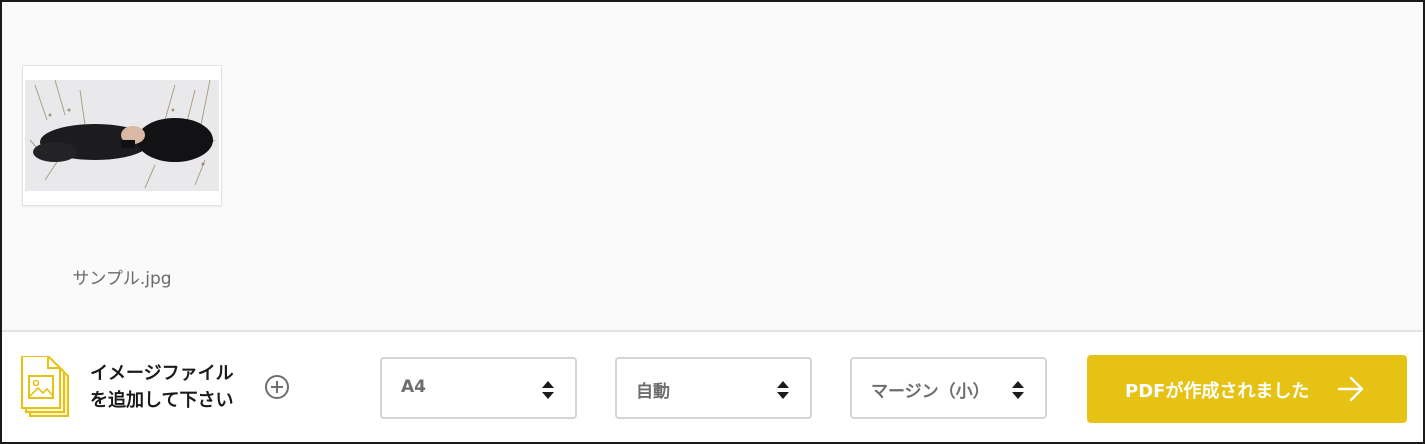 The height and width of the screenshot is (444, 1425). Describe the element at coordinates (930, 392) in the screenshot. I see `margin-value: マージン（小）` at that location.